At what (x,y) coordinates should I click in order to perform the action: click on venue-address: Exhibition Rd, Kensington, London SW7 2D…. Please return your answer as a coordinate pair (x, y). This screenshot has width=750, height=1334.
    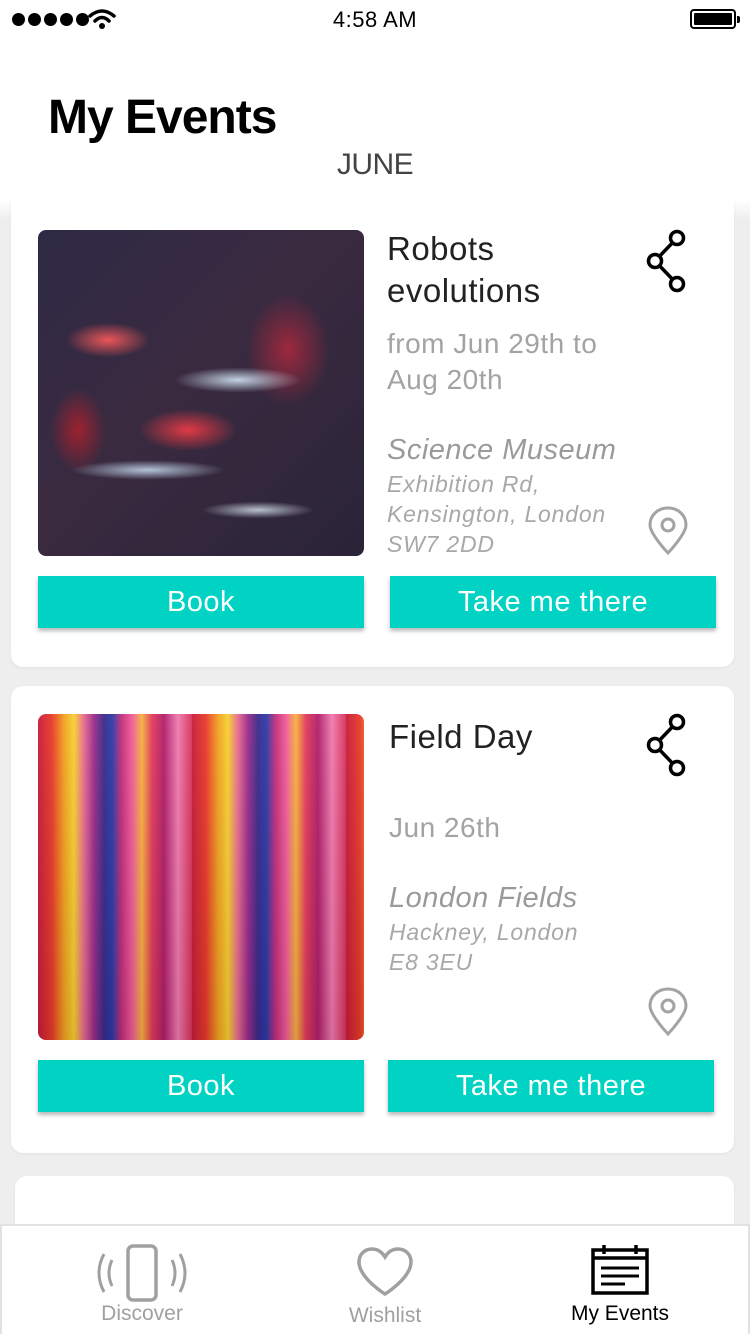
    Looking at the image, I should click on (497, 514).